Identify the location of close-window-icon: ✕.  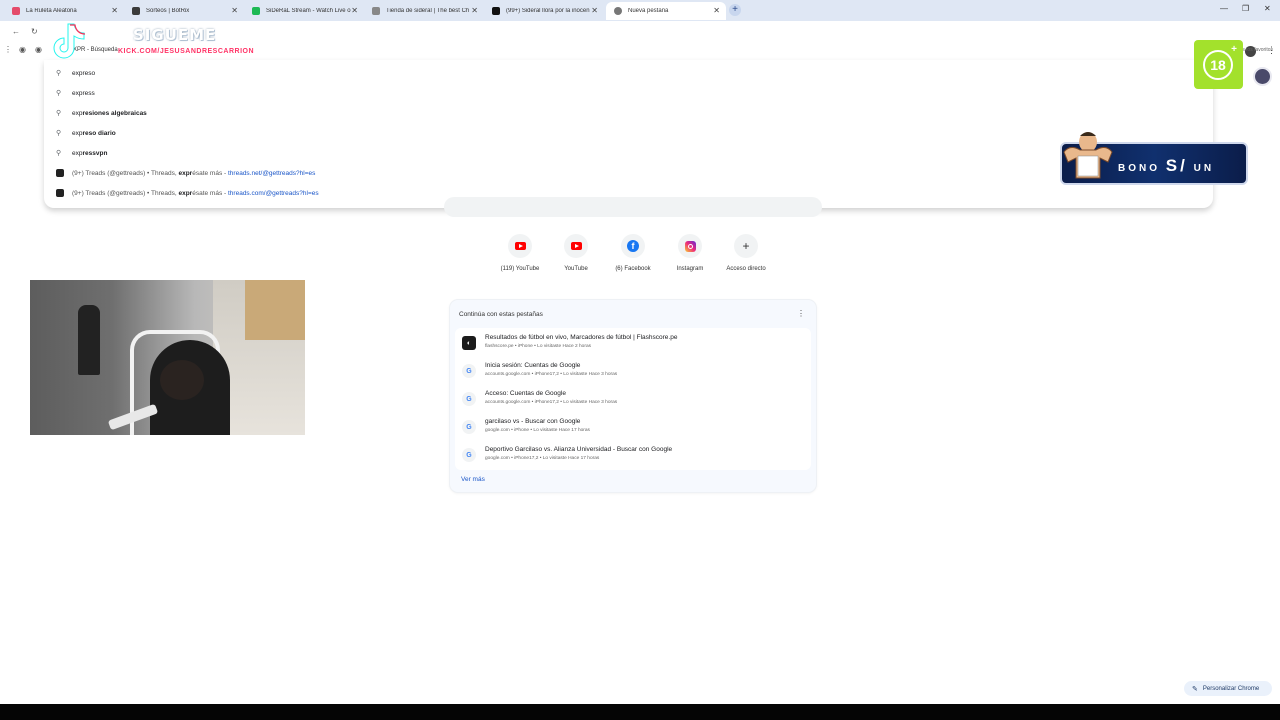
(1267, 8).